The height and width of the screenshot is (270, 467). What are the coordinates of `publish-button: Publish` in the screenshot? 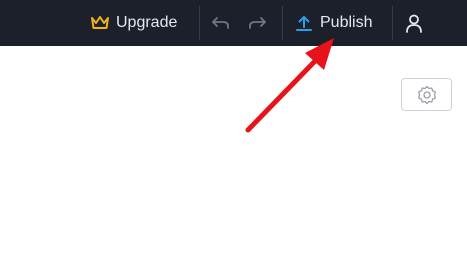 It's located at (333, 23).